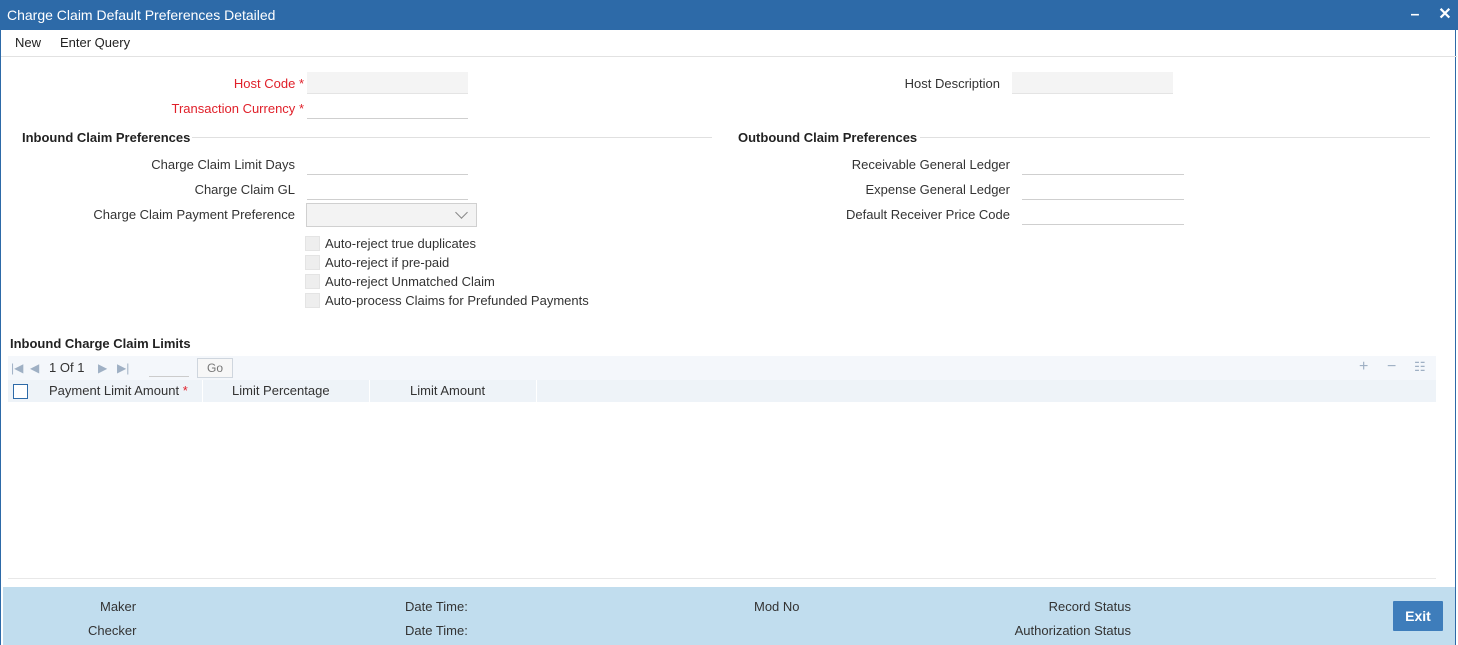  Describe the element at coordinates (930, 164) in the screenshot. I see `receivable-general-ledger-label: Receivable General Ledger` at that location.